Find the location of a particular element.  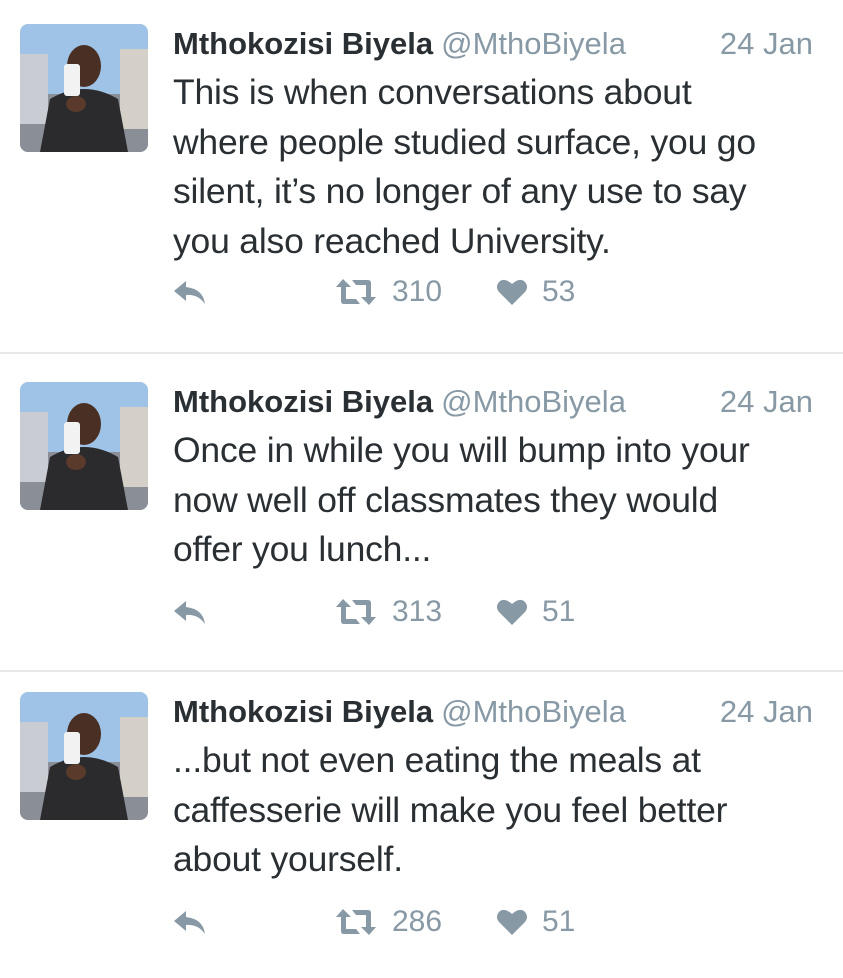

tweet-actions: 286 51 is located at coordinates (421, 922).